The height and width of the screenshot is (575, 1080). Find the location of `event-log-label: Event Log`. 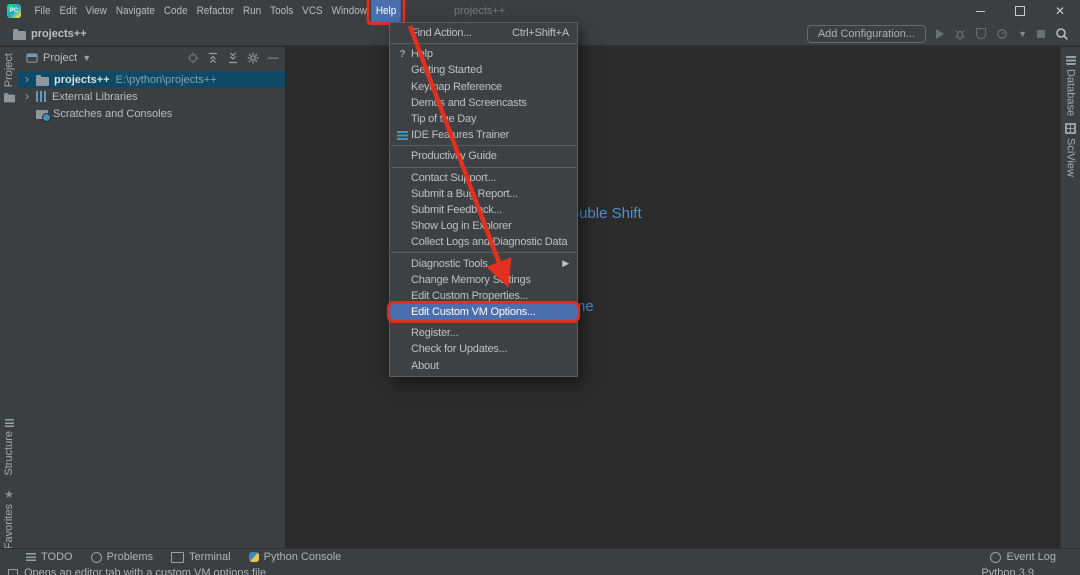

event-log-label: Event Log is located at coordinates (1031, 557).